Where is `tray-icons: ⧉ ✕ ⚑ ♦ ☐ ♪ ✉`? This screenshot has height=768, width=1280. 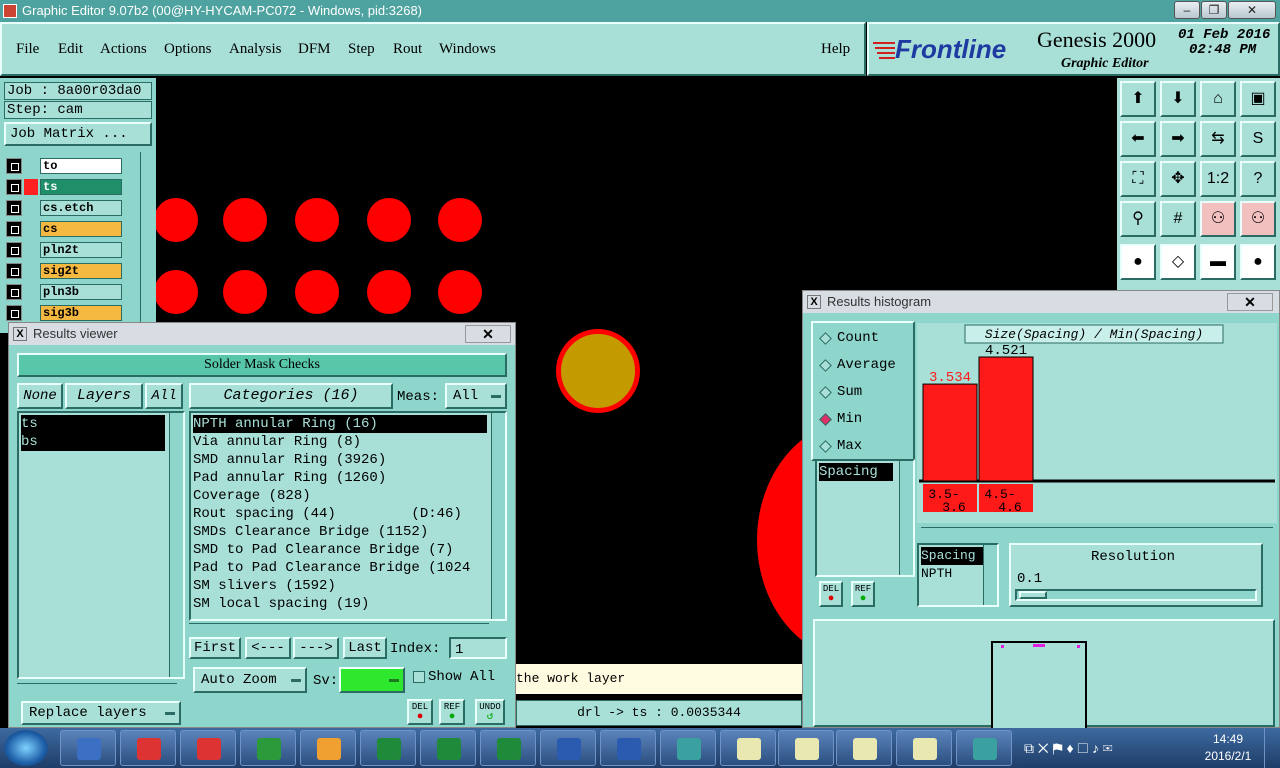
tray-icons: ⧉ ✕ ⚑ ♦ ☐ ♪ ✉ is located at coordinates (1068, 748).